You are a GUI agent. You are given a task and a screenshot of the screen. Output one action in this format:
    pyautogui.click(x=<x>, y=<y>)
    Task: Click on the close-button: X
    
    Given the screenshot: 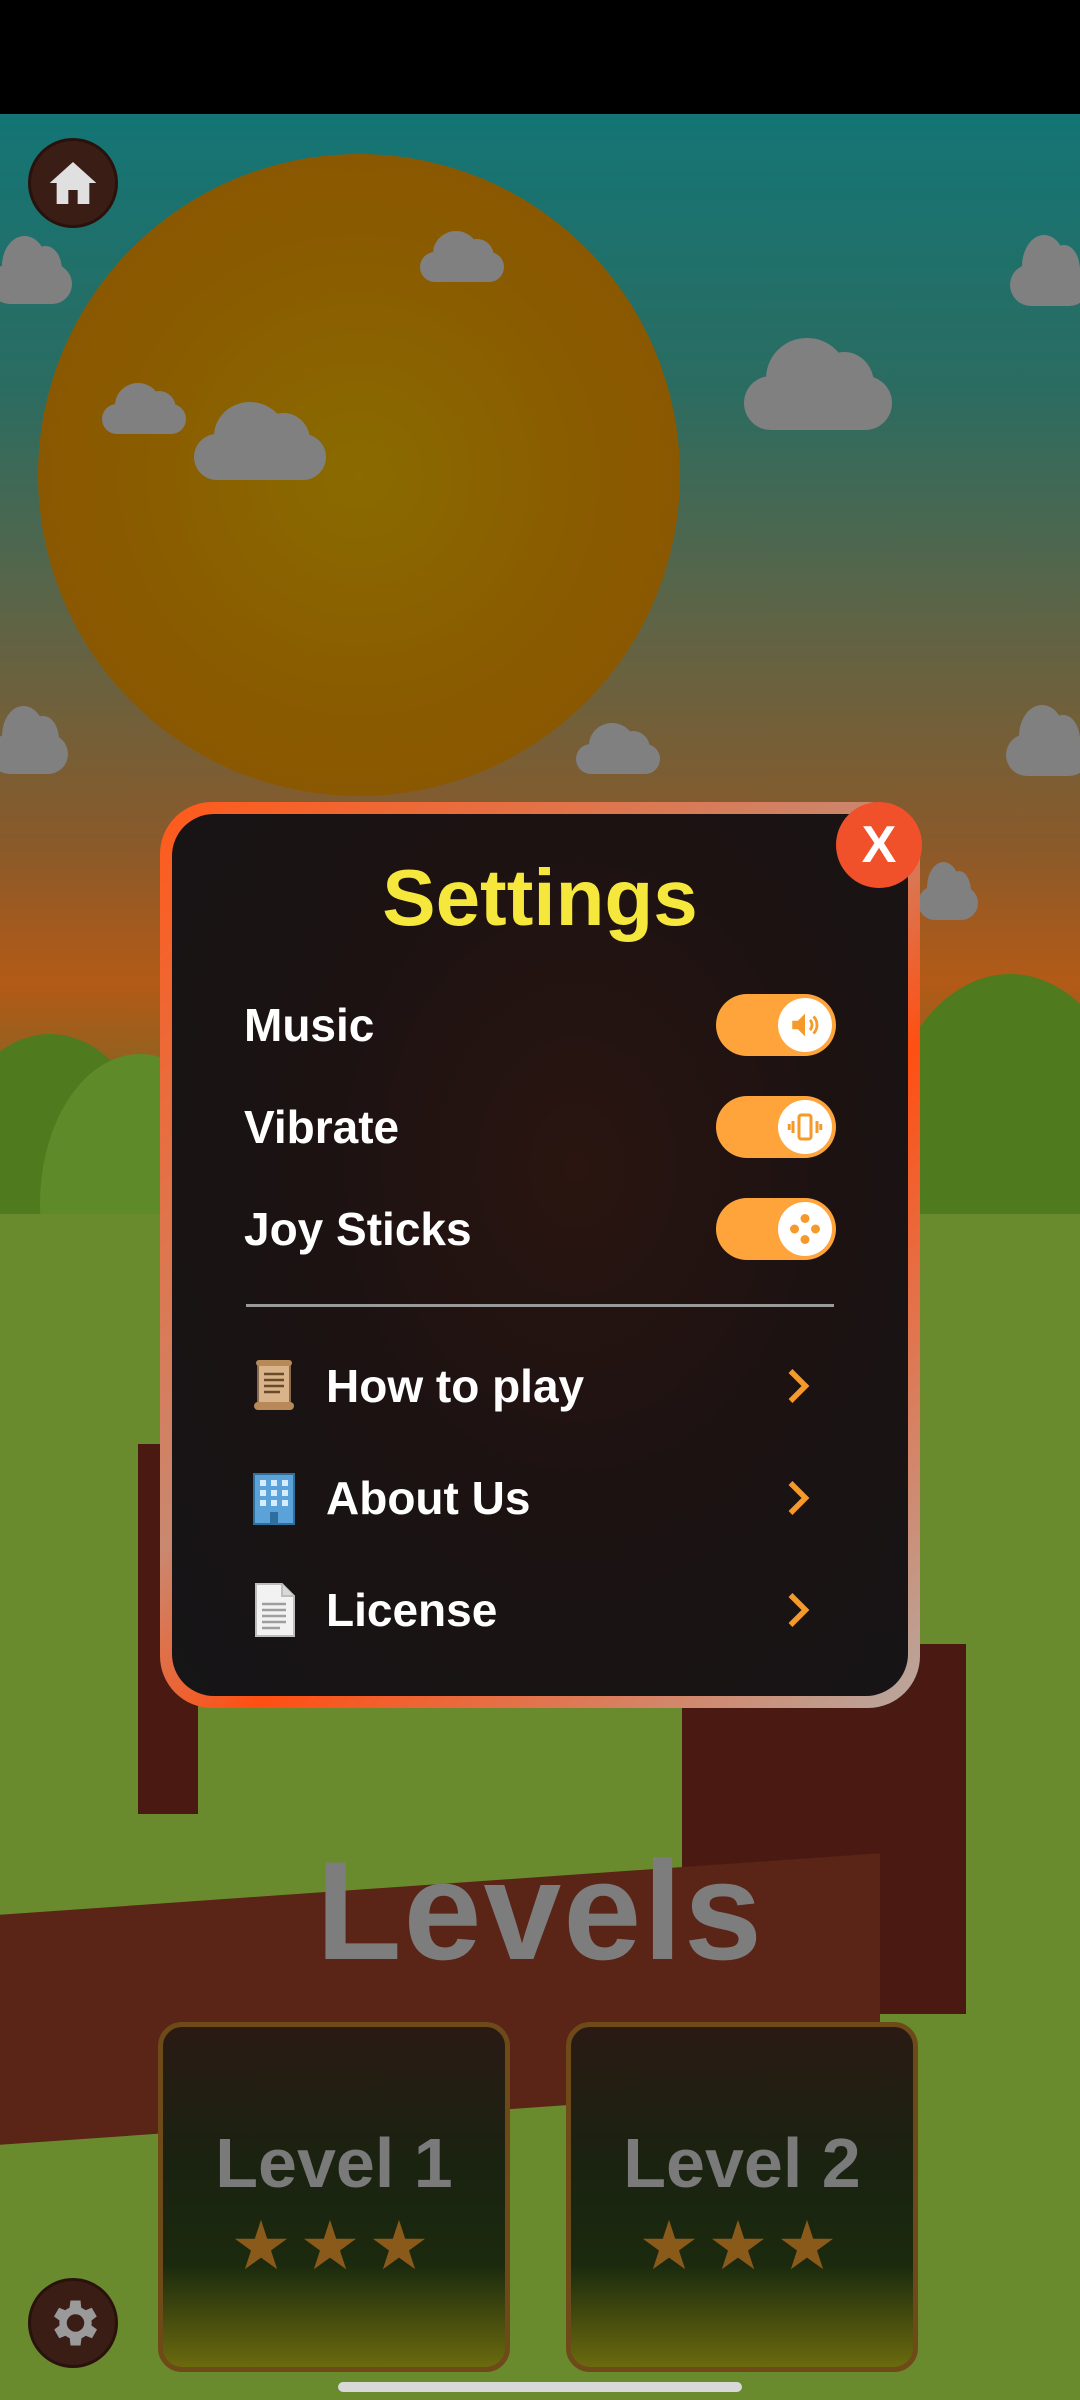 What is the action you would take?
    pyautogui.click(x=879, y=845)
    